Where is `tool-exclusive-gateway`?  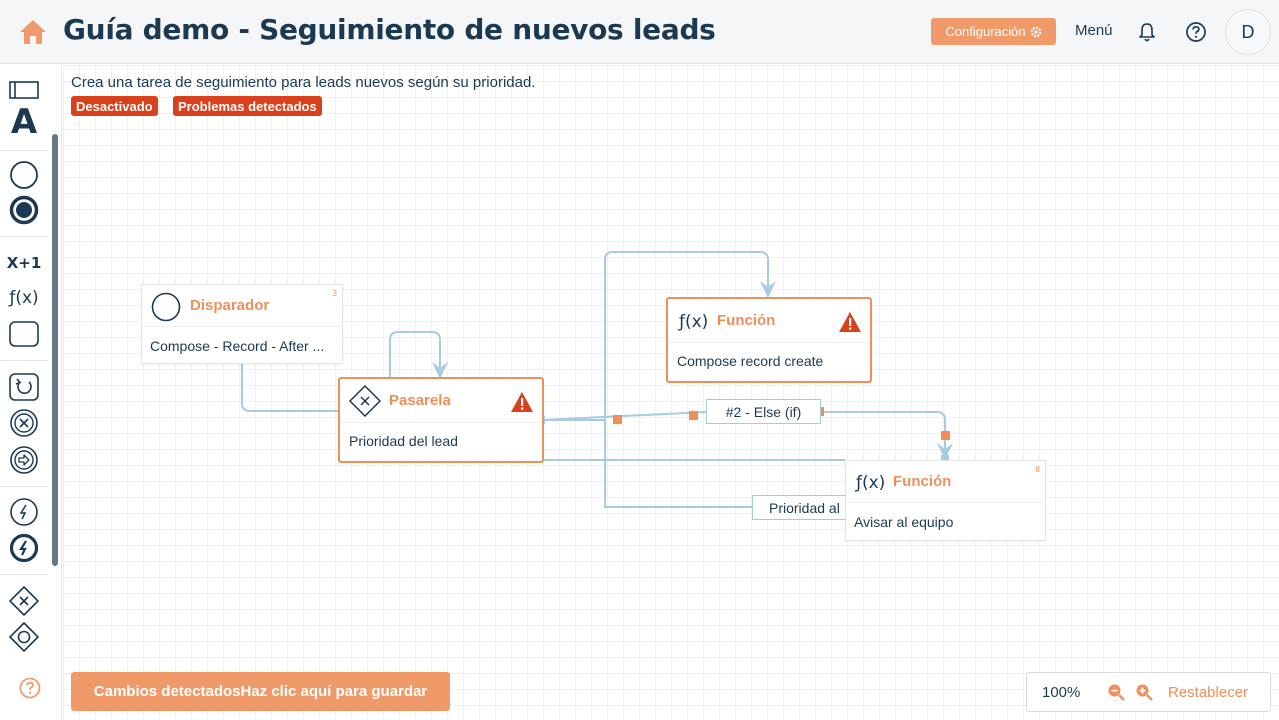 tool-exclusive-gateway is located at coordinates (24, 601).